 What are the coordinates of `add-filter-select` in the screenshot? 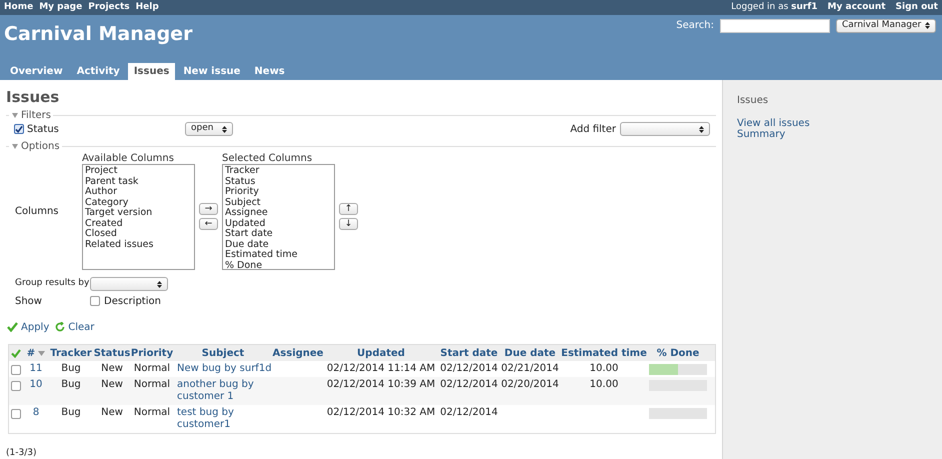 It's located at (665, 129).